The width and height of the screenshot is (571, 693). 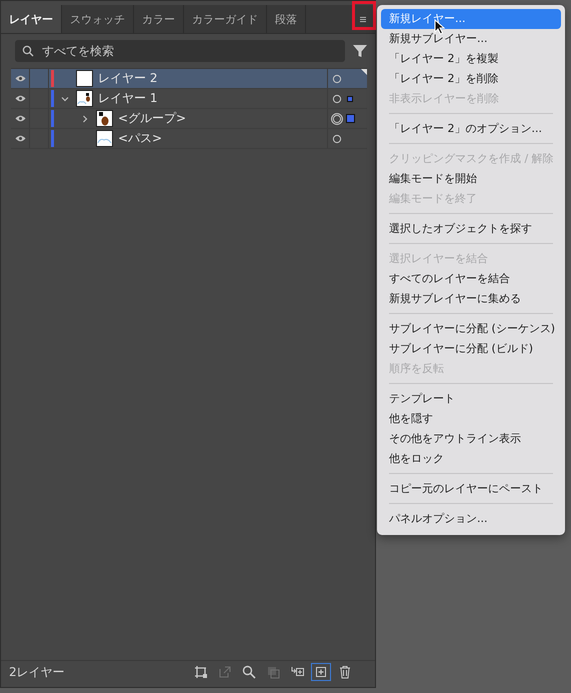 What do you see at coordinates (140, 138) in the screenshot?
I see `layer-name: <パス>` at bounding box center [140, 138].